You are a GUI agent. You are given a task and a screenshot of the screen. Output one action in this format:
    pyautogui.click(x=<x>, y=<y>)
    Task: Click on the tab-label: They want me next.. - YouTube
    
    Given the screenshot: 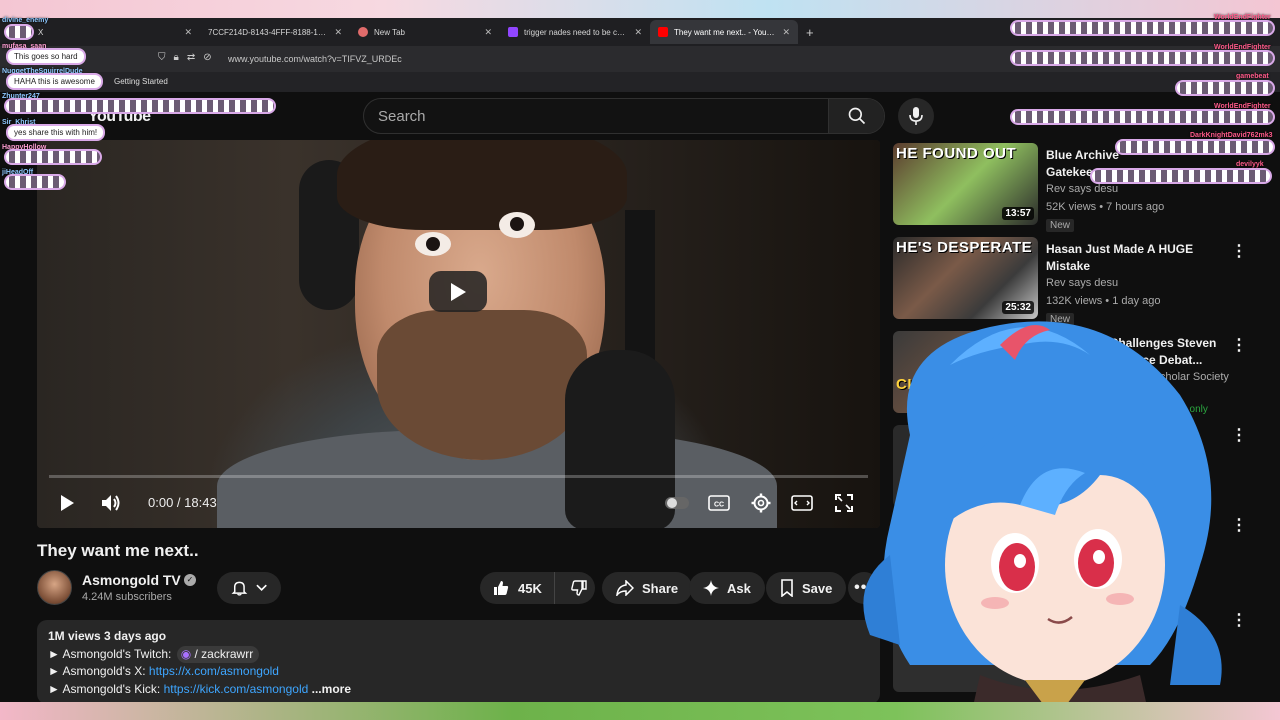 What is the action you would take?
    pyautogui.click(x=725, y=32)
    